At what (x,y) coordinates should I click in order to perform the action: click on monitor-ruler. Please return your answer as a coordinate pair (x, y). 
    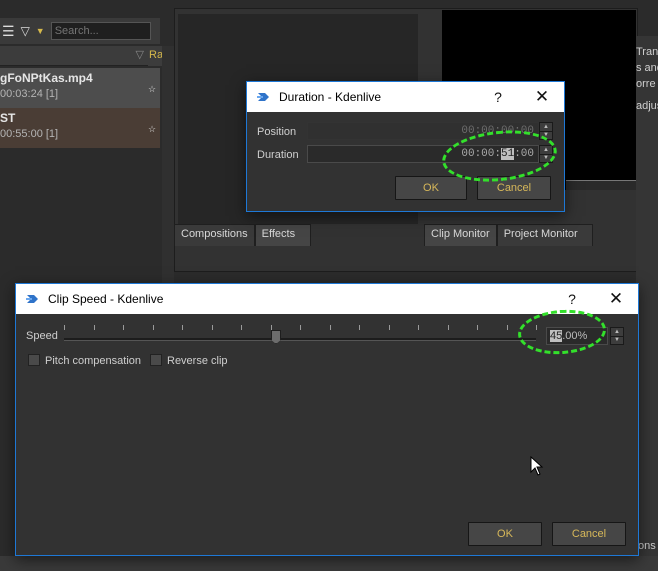
    Looking at the image, I should click on (601, 185).